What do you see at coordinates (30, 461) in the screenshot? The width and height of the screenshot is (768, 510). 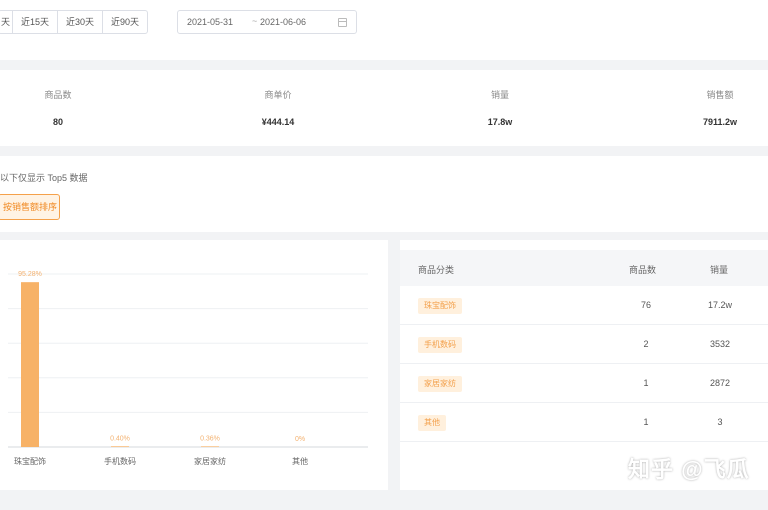 I see `category-label-0: 珠宝配饰` at bounding box center [30, 461].